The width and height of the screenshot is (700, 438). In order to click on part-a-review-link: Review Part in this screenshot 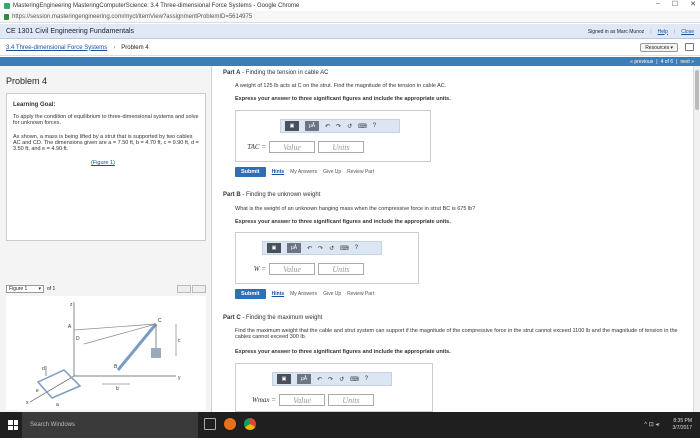, I will do `click(360, 172)`.